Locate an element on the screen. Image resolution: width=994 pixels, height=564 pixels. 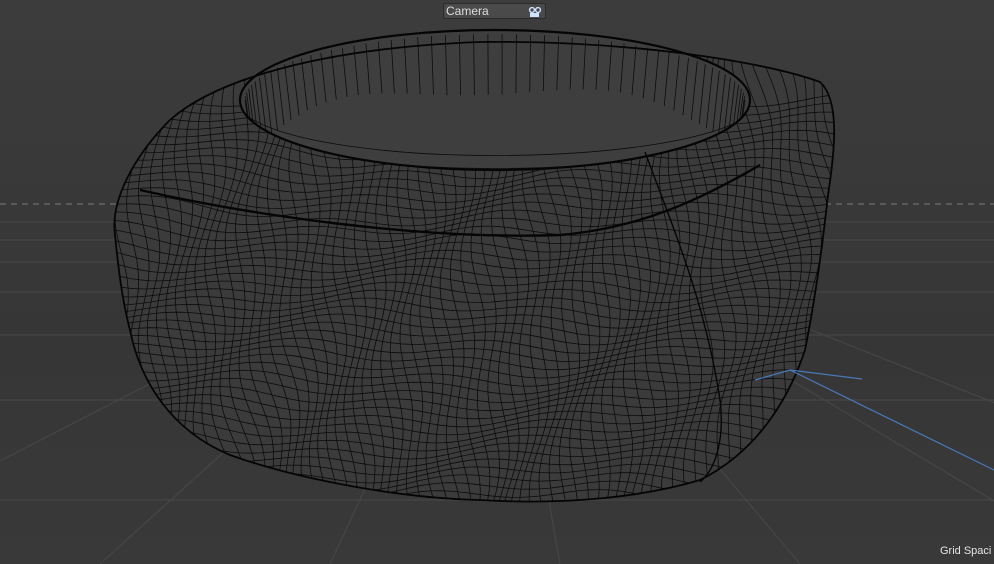
camera-label: Camera is located at coordinates (467, 11).